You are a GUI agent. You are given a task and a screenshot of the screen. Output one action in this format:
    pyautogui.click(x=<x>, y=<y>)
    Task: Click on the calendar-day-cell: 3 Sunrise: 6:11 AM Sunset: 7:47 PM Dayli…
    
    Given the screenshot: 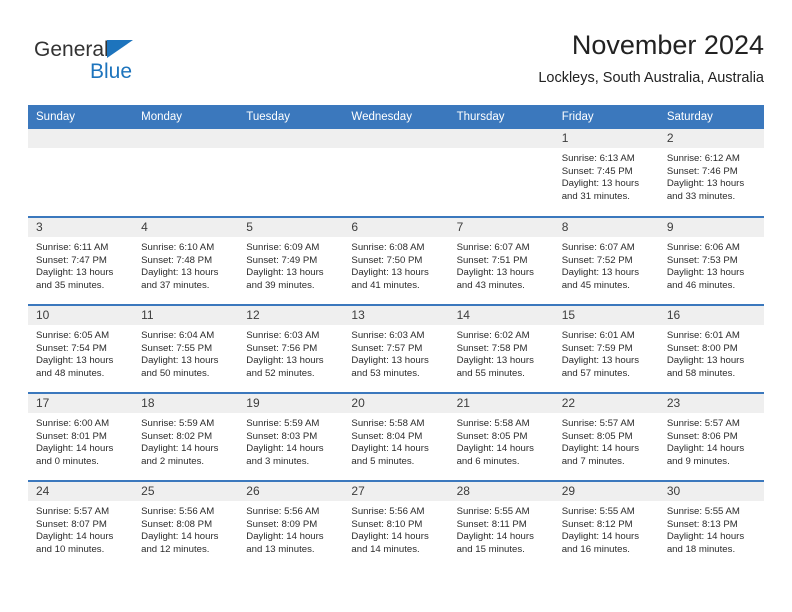 What is the action you would take?
    pyautogui.click(x=81, y=260)
    